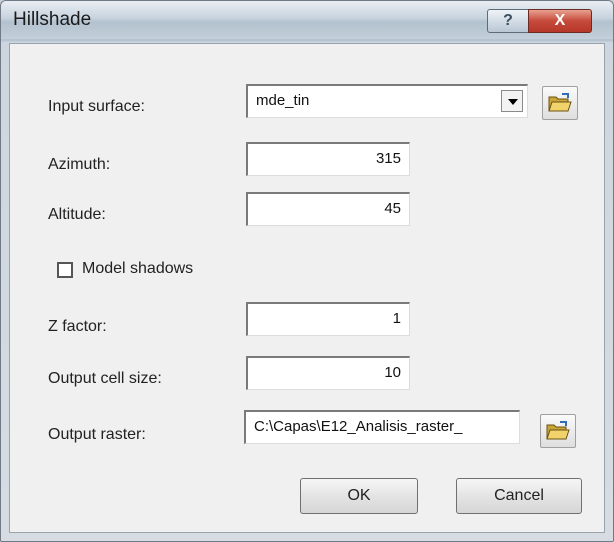  Describe the element at coordinates (328, 373) in the screenshot. I see `output-cell-size-input: 10` at that location.